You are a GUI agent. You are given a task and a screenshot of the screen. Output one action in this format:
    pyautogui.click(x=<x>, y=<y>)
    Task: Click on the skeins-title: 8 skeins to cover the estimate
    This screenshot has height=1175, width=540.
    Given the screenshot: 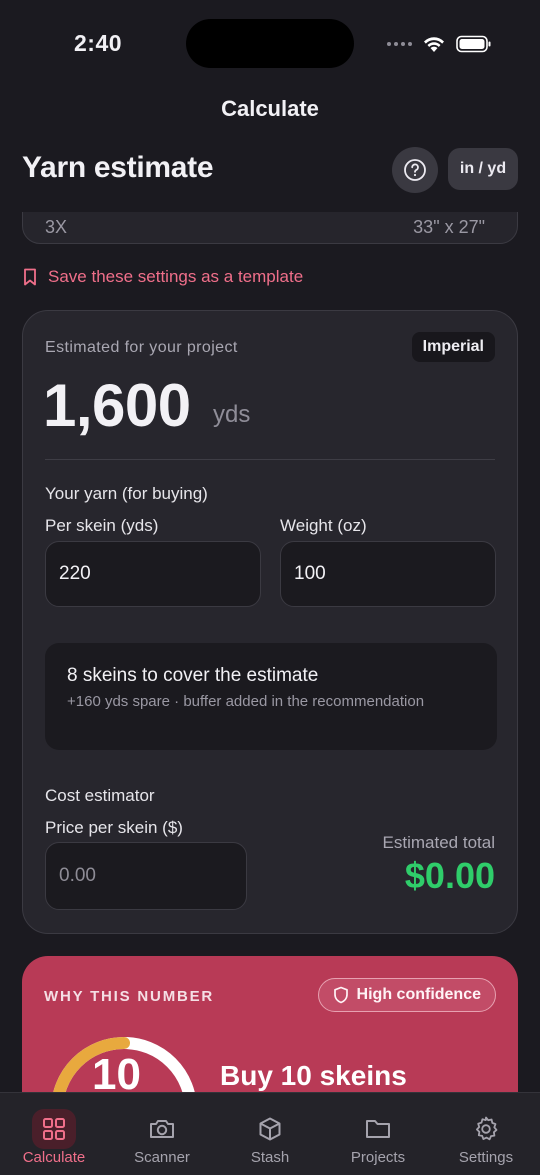 What is the action you would take?
    pyautogui.click(x=193, y=675)
    